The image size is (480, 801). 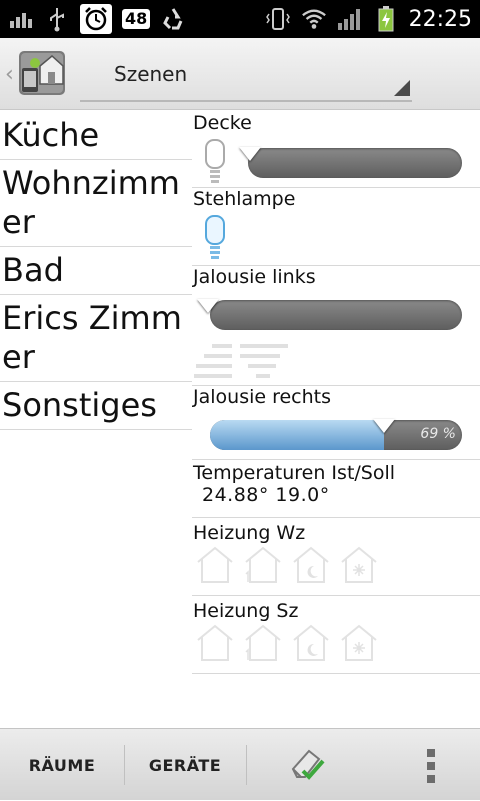 I want to click on shutter-slider-rechts: 69 %, so click(x=336, y=434).